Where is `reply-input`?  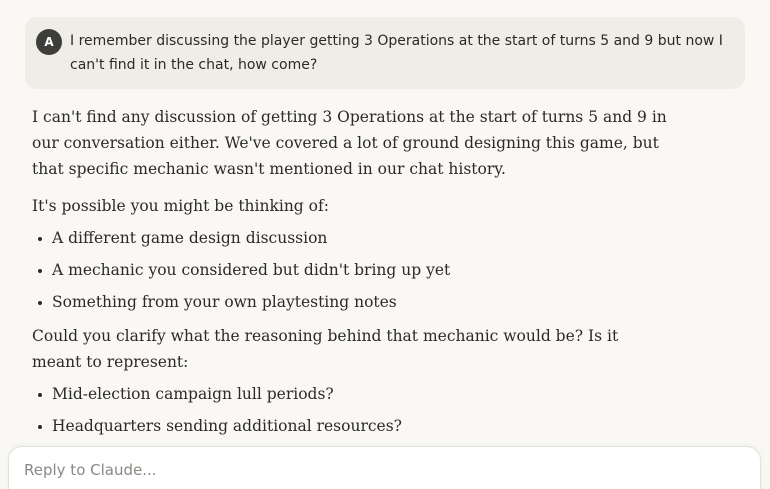 reply-input is located at coordinates (384, 470).